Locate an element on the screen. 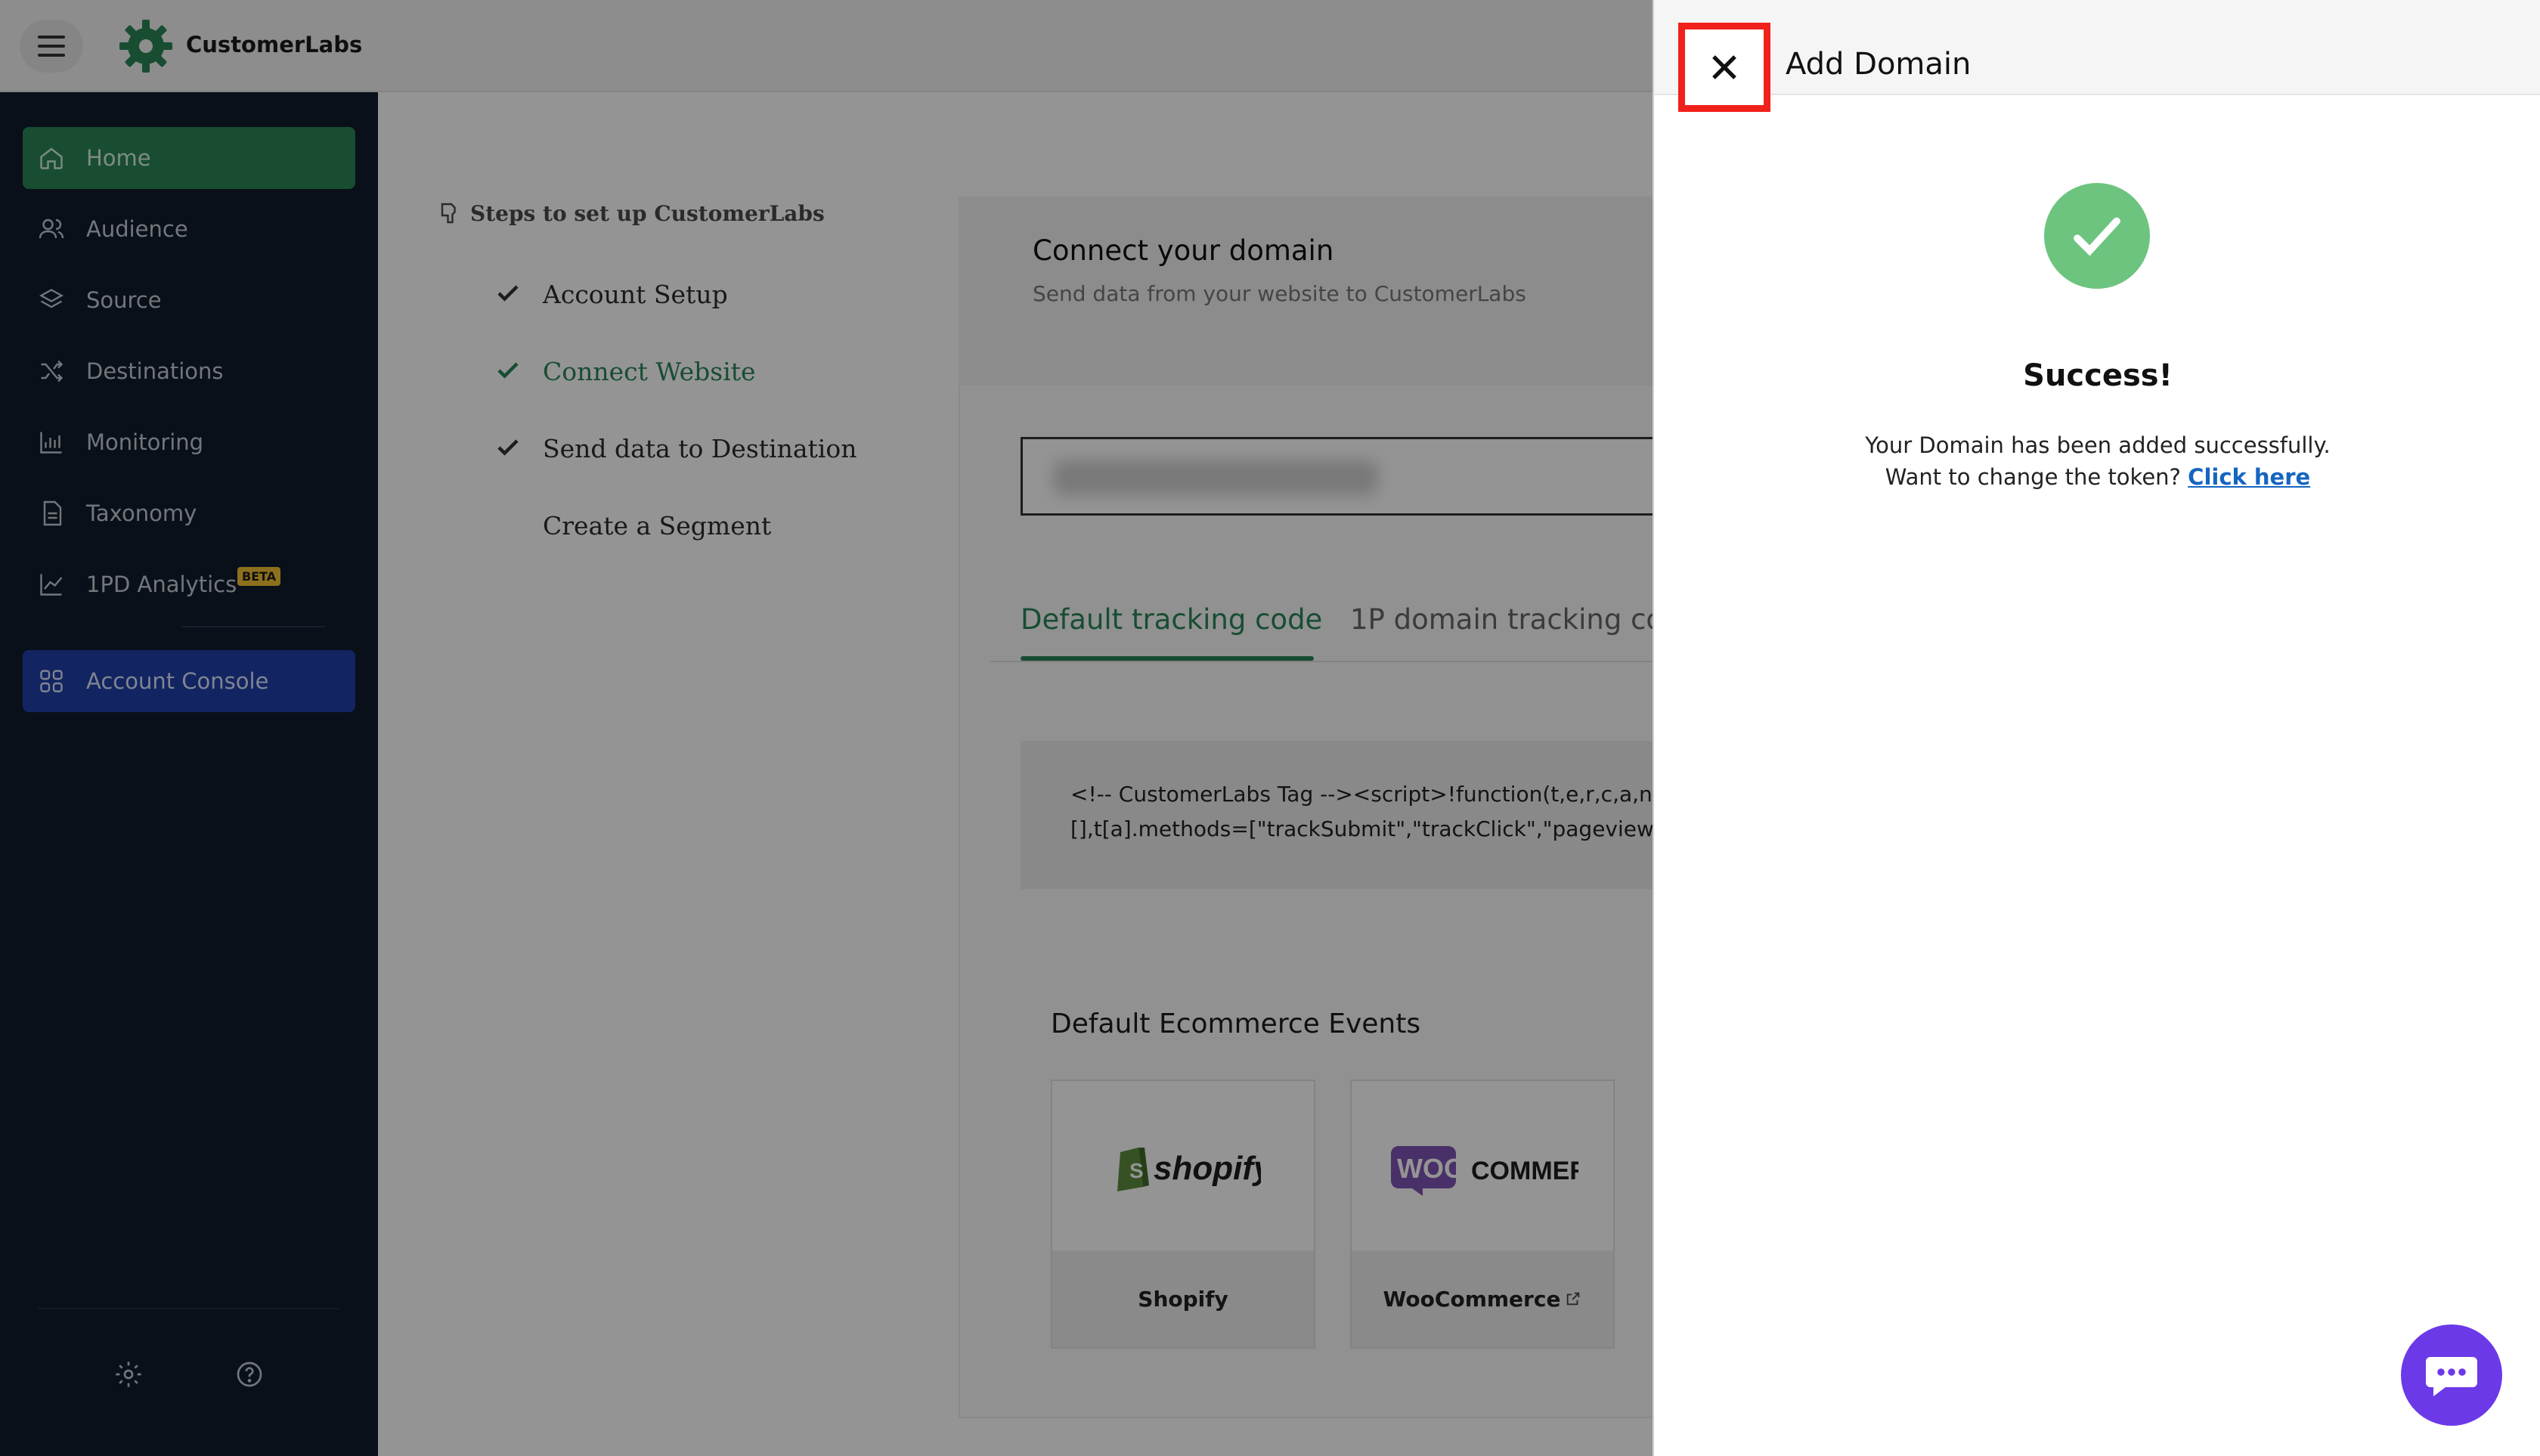 The image size is (2540, 1456). close-icon is located at coordinates (1724, 67).